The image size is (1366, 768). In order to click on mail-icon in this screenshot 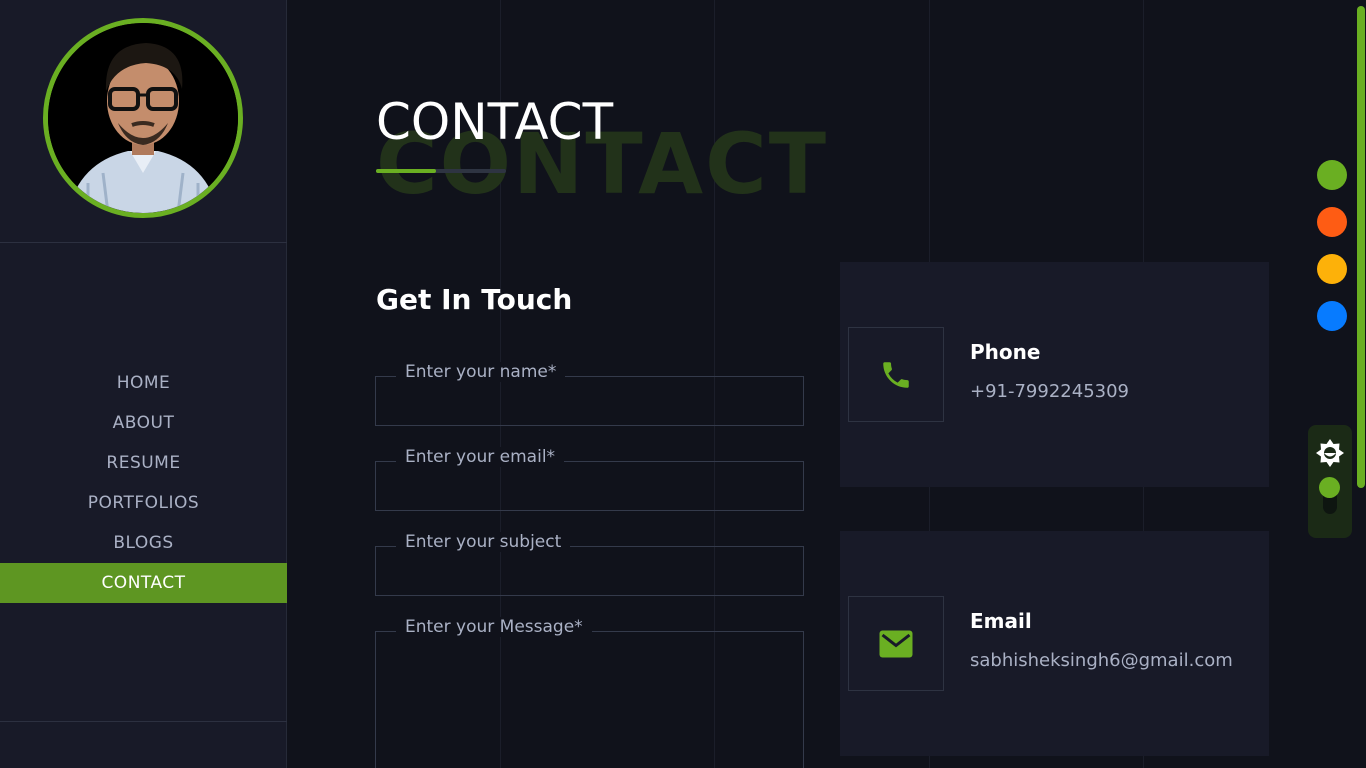, I will do `click(896, 643)`.